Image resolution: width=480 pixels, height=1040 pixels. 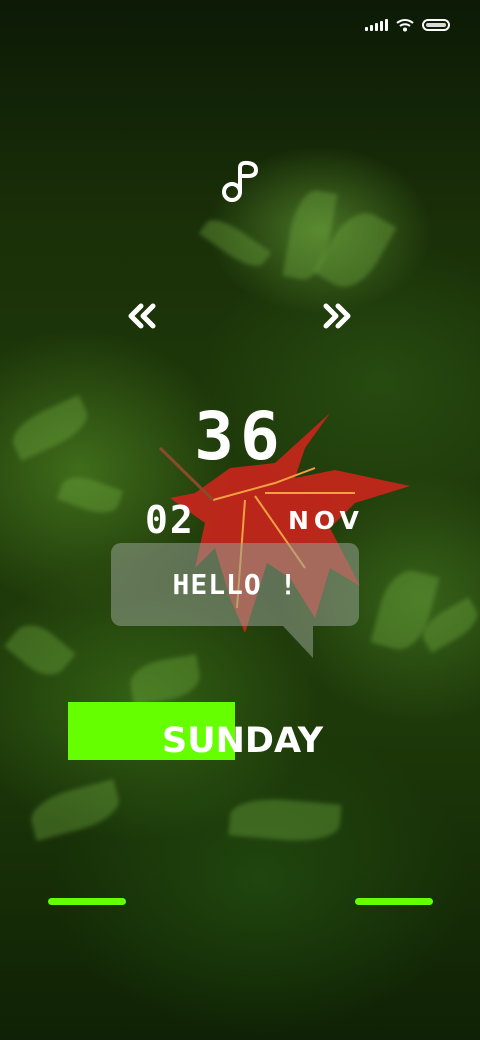 I want to click on big-number: 36, so click(x=240, y=436).